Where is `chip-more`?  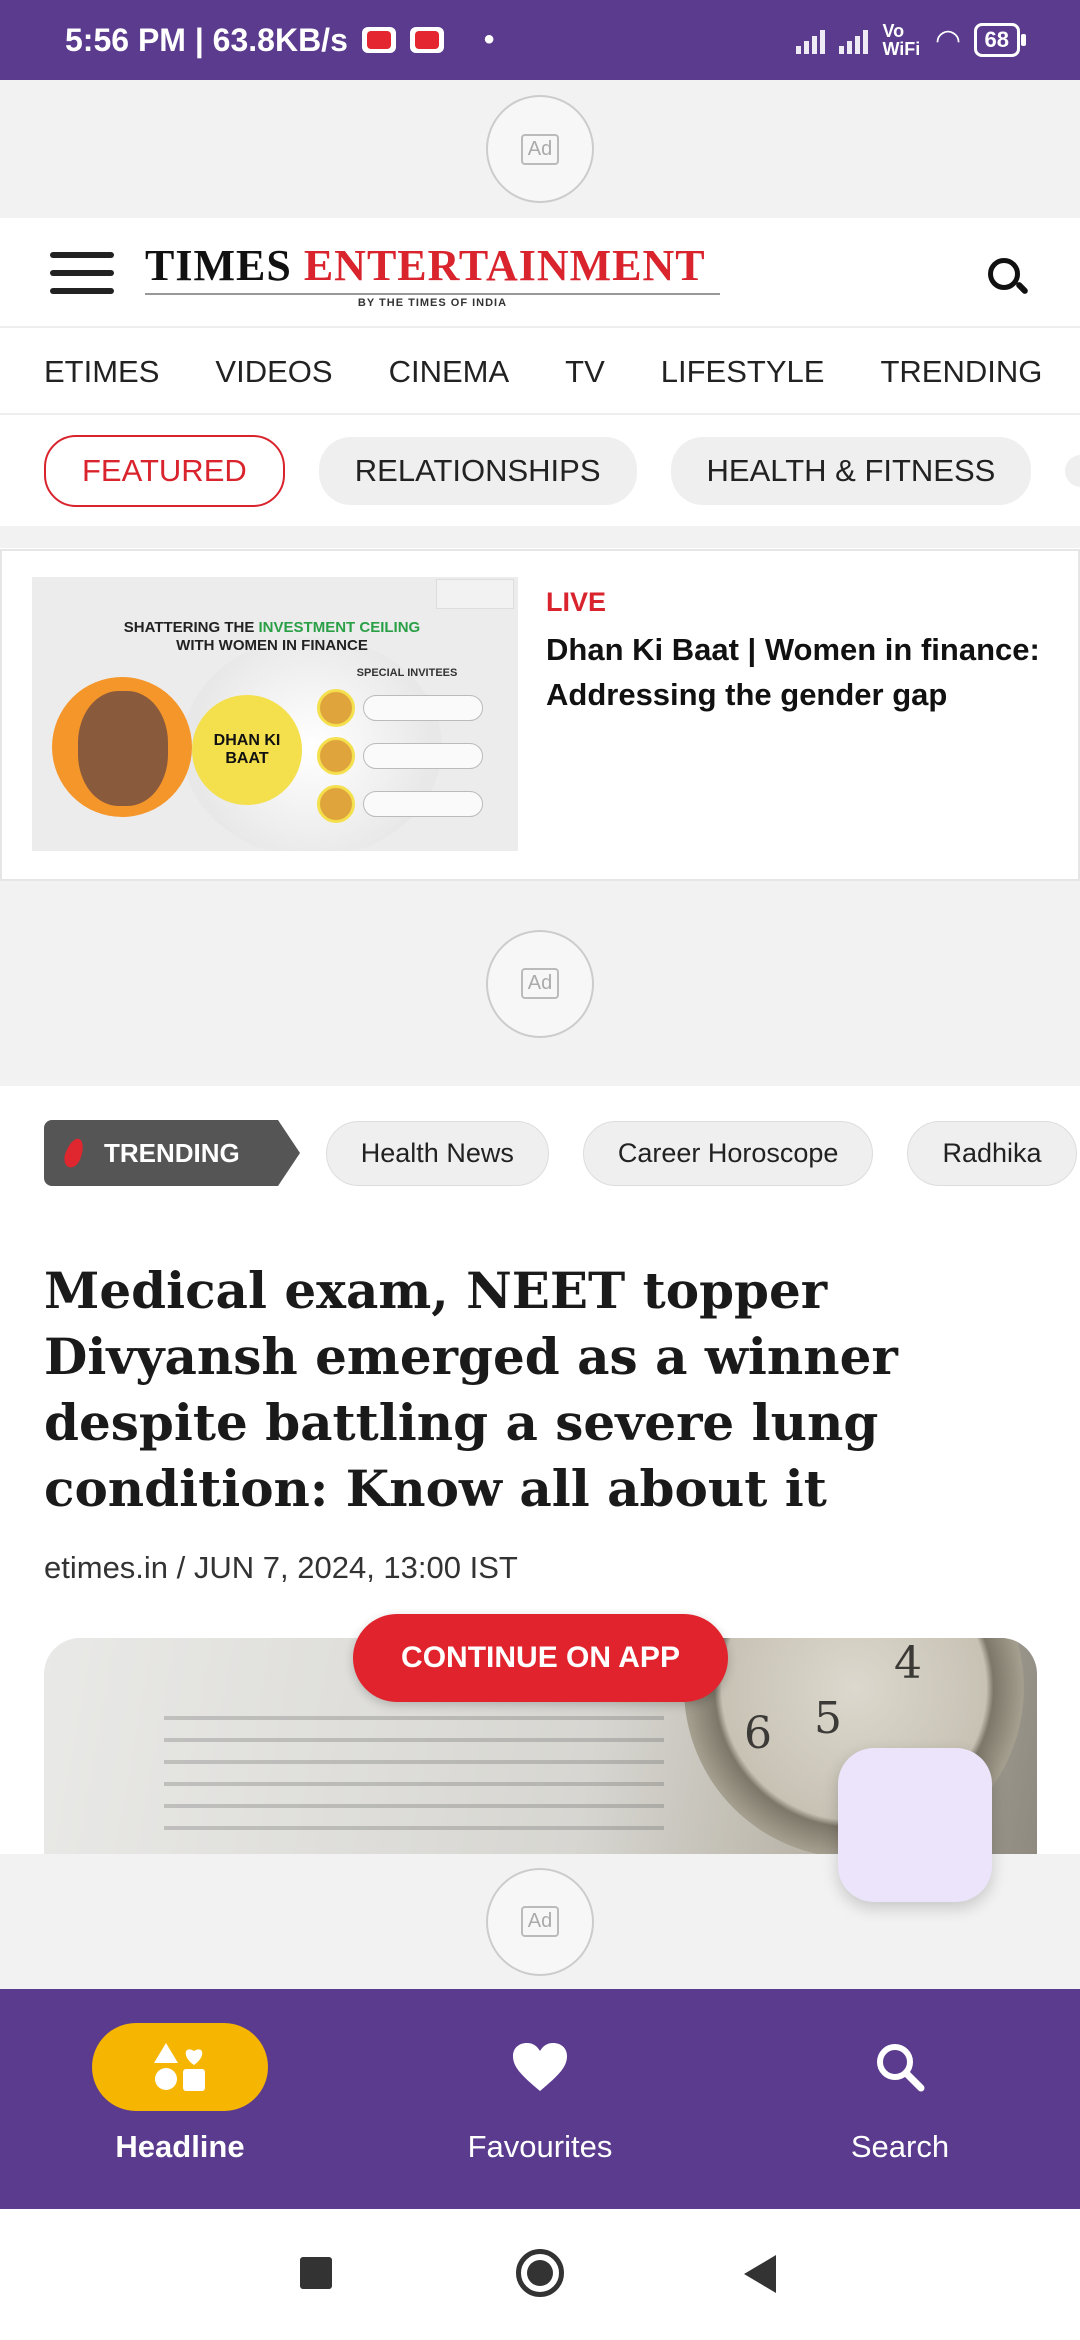 chip-more is located at coordinates (1072, 471).